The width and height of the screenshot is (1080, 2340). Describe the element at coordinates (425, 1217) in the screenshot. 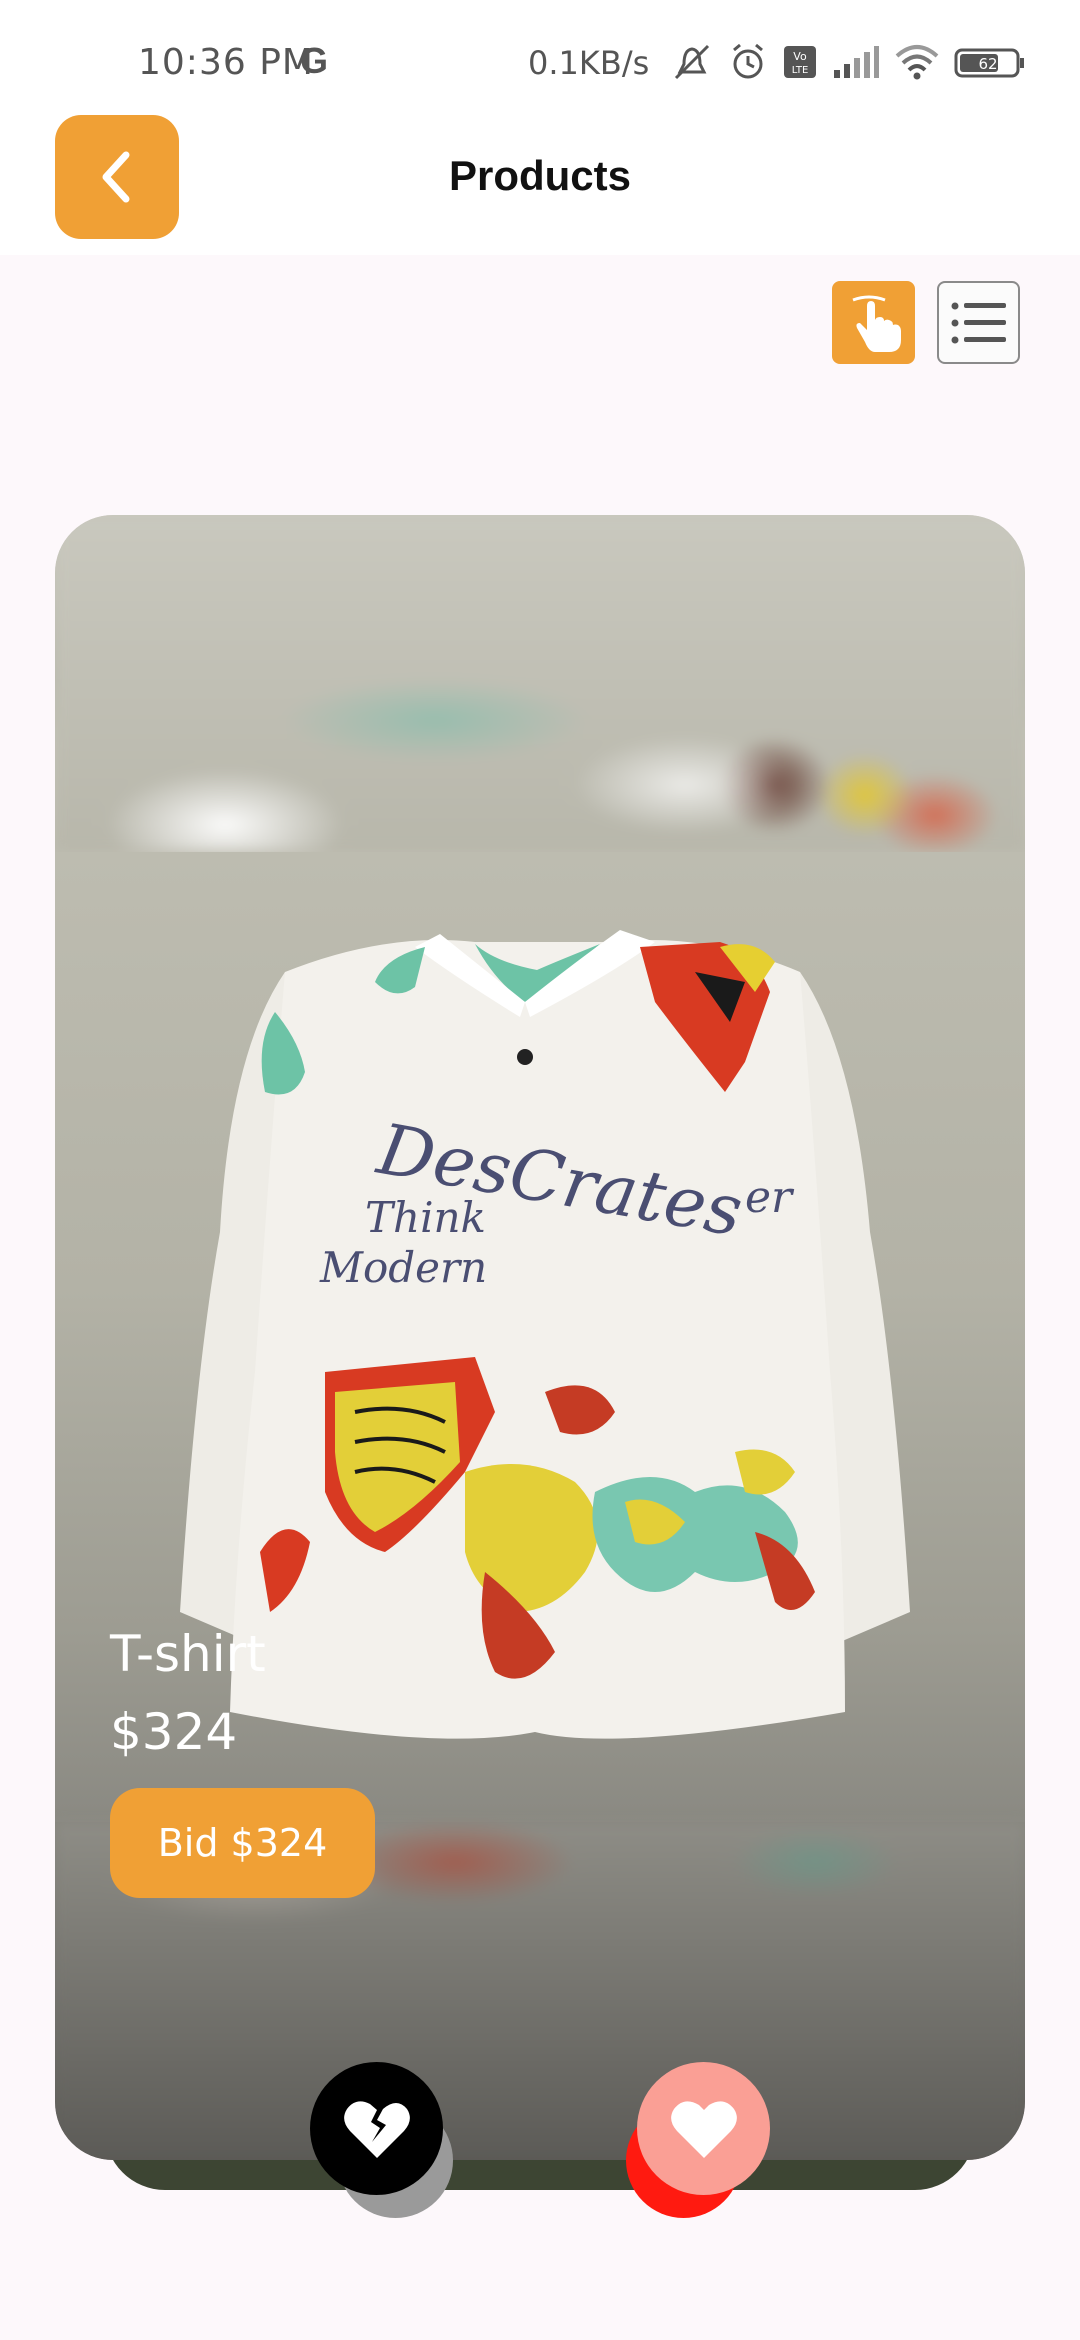

I see `svg-text: Think` at that location.